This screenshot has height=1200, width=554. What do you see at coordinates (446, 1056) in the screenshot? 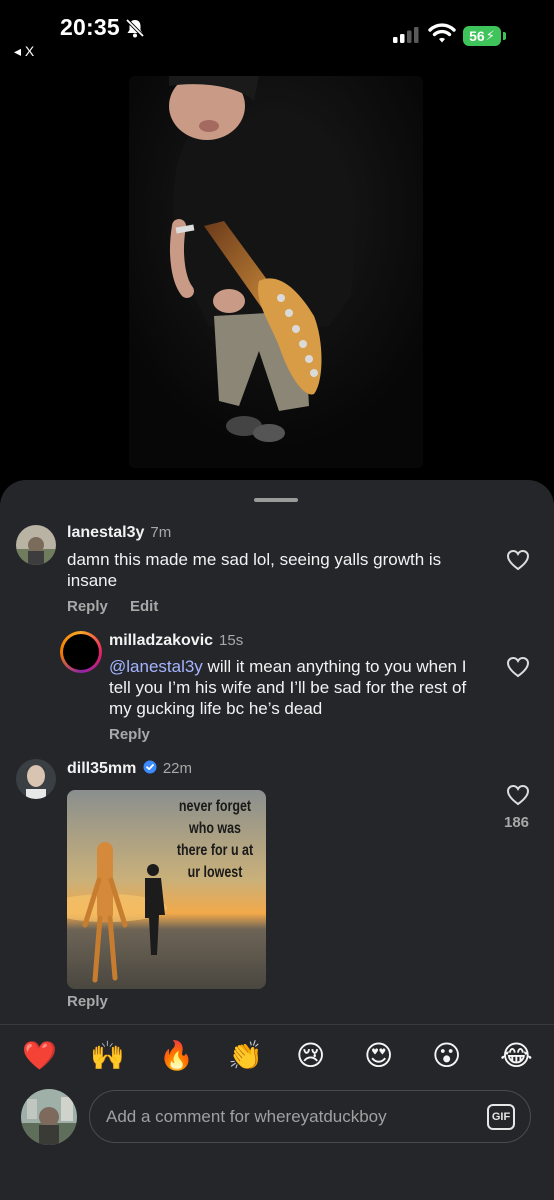
I see `reaction-wow: 😮` at bounding box center [446, 1056].